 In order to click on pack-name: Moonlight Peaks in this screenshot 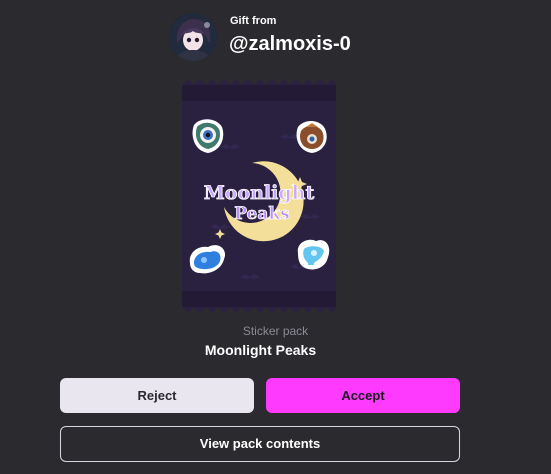, I will do `click(260, 350)`.